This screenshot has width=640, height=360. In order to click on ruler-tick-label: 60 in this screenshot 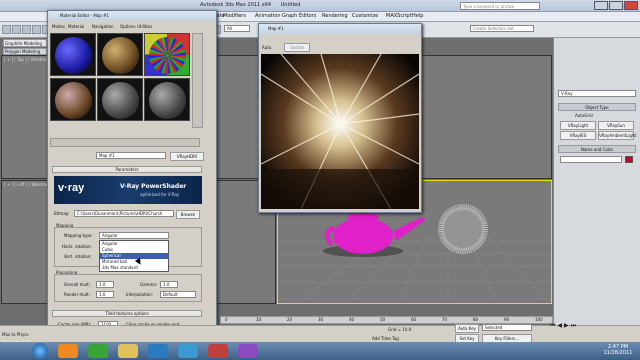, I will do `click(414, 319)`.